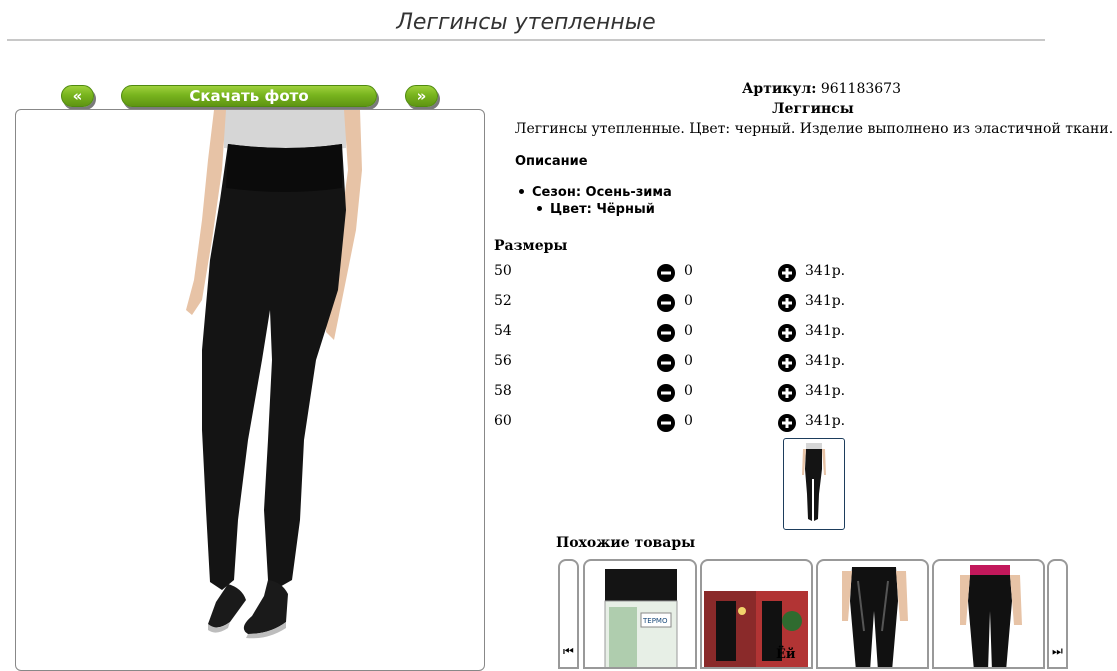 This screenshot has width=1117, height=671. What do you see at coordinates (779, 89) in the screenshot?
I see `article-label: Артикул:` at bounding box center [779, 89].